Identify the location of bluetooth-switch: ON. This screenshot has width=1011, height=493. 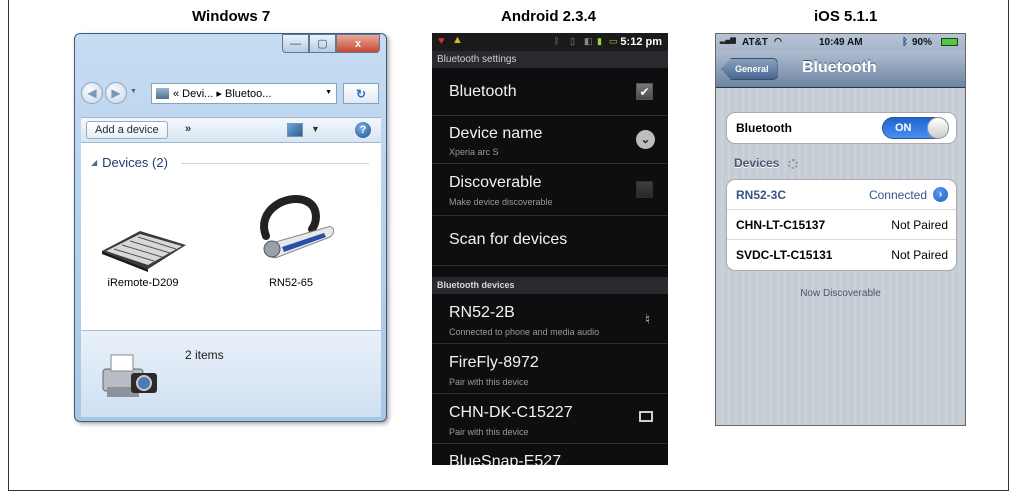
(915, 128).